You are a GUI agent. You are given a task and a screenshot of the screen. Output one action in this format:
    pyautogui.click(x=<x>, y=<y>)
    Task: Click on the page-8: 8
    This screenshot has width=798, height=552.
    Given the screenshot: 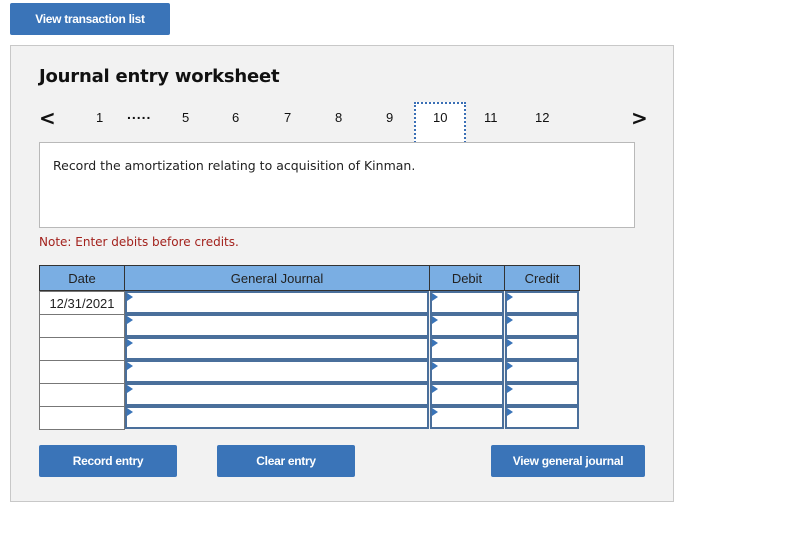 What is the action you would take?
    pyautogui.click(x=338, y=117)
    